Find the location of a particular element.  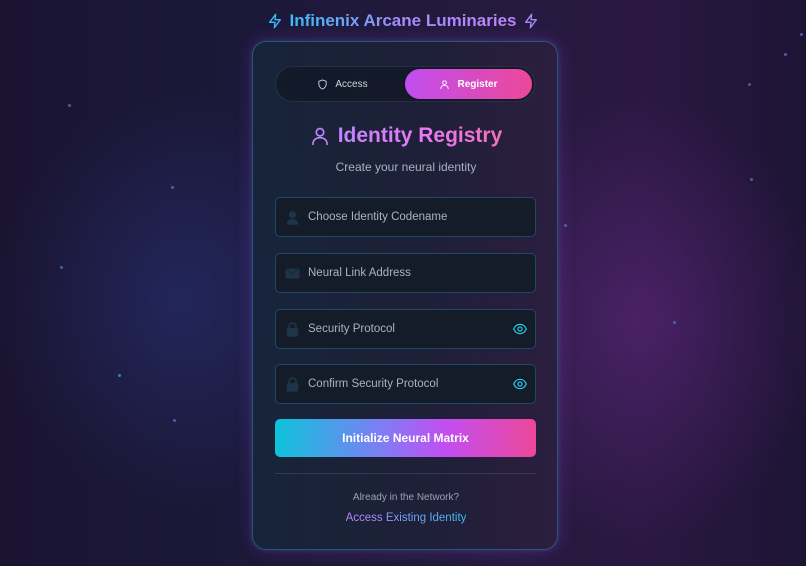

mail-icon is located at coordinates (292, 273).